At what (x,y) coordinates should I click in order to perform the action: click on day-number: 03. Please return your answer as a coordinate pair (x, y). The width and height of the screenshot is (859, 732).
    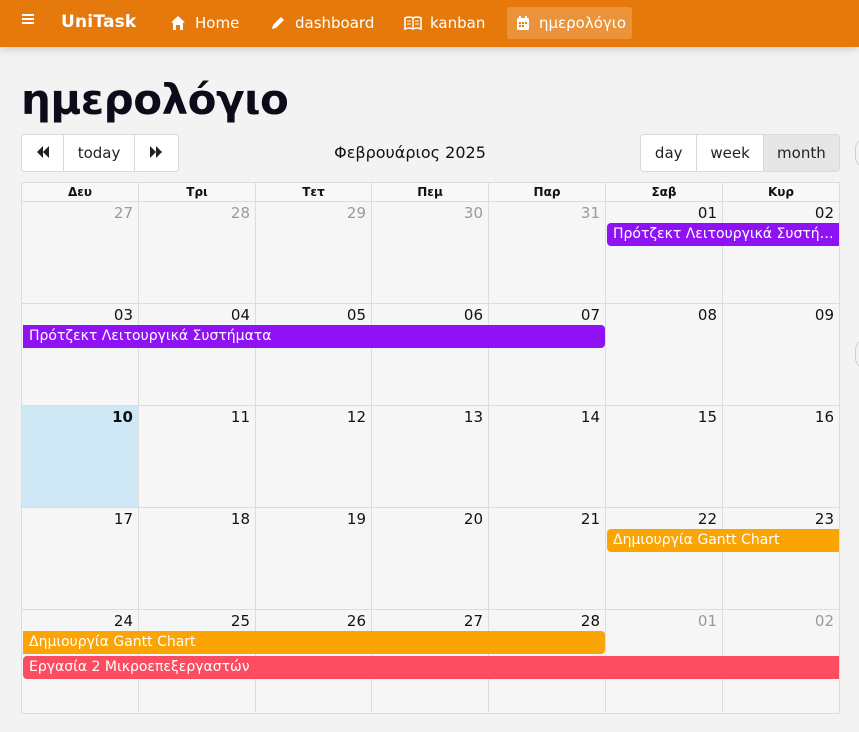
    Looking at the image, I should click on (123, 315).